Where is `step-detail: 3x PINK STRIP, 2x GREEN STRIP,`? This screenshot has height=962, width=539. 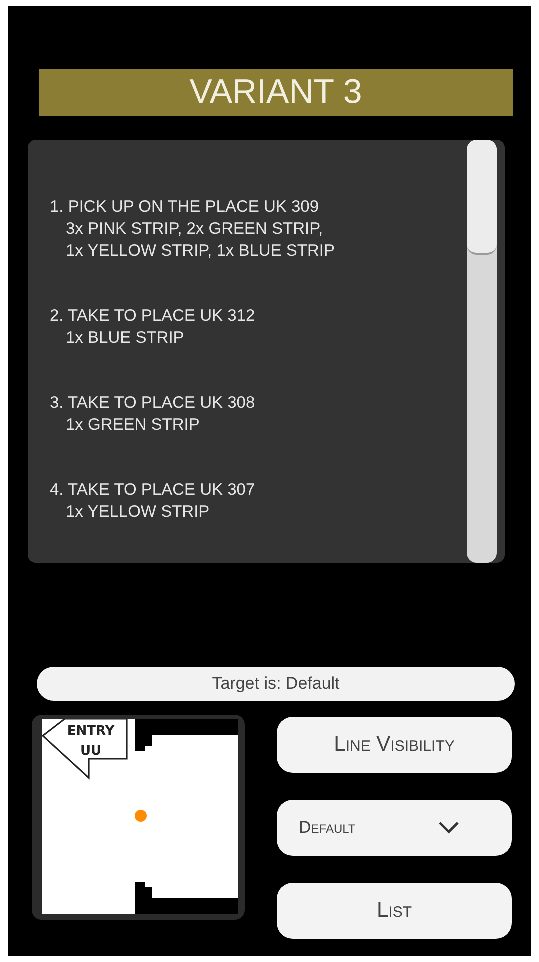 step-detail: 3x PINK STRIP, 2x GREEN STRIP, is located at coordinates (194, 229).